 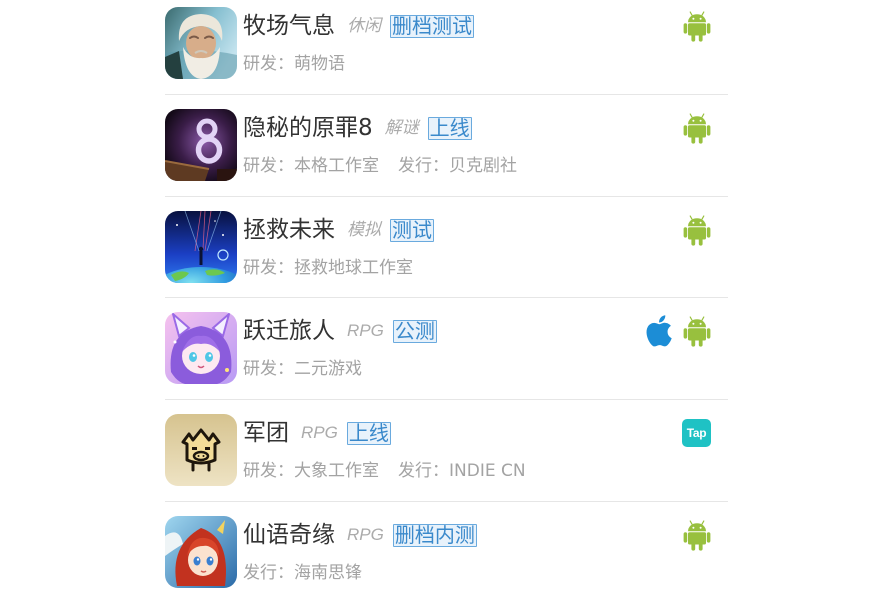 What do you see at coordinates (302, 573) in the screenshot?
I see `publisher-credit: 发行：海南思锋` at bounding box center [302, 573].